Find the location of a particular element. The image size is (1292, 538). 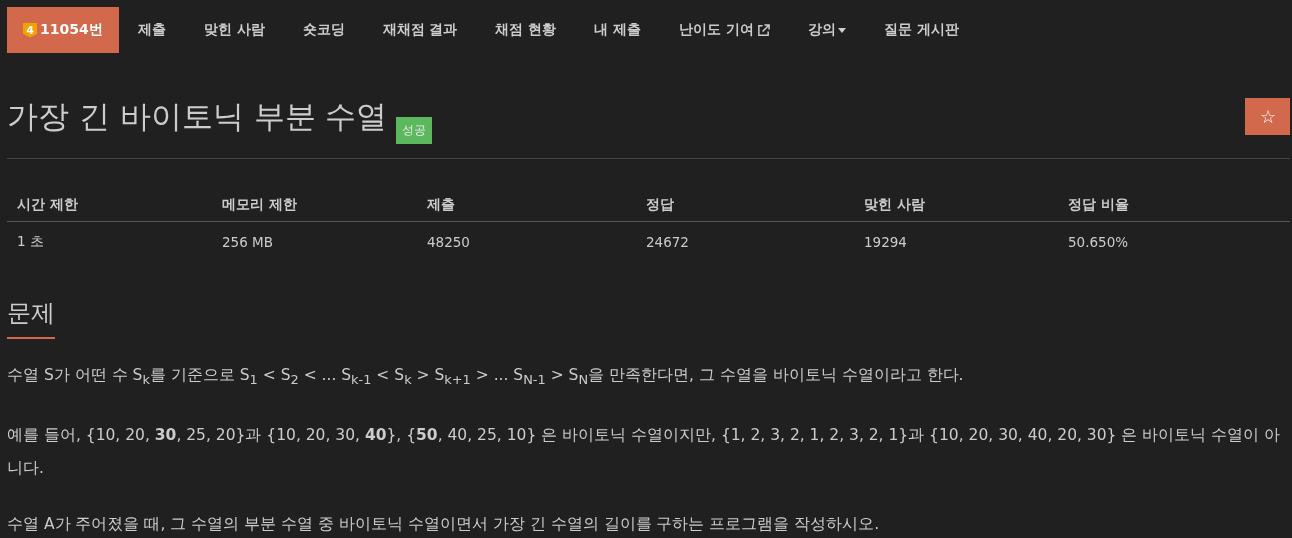

nav-tab: 질문 게시판 is located at coordinates (921, 30).